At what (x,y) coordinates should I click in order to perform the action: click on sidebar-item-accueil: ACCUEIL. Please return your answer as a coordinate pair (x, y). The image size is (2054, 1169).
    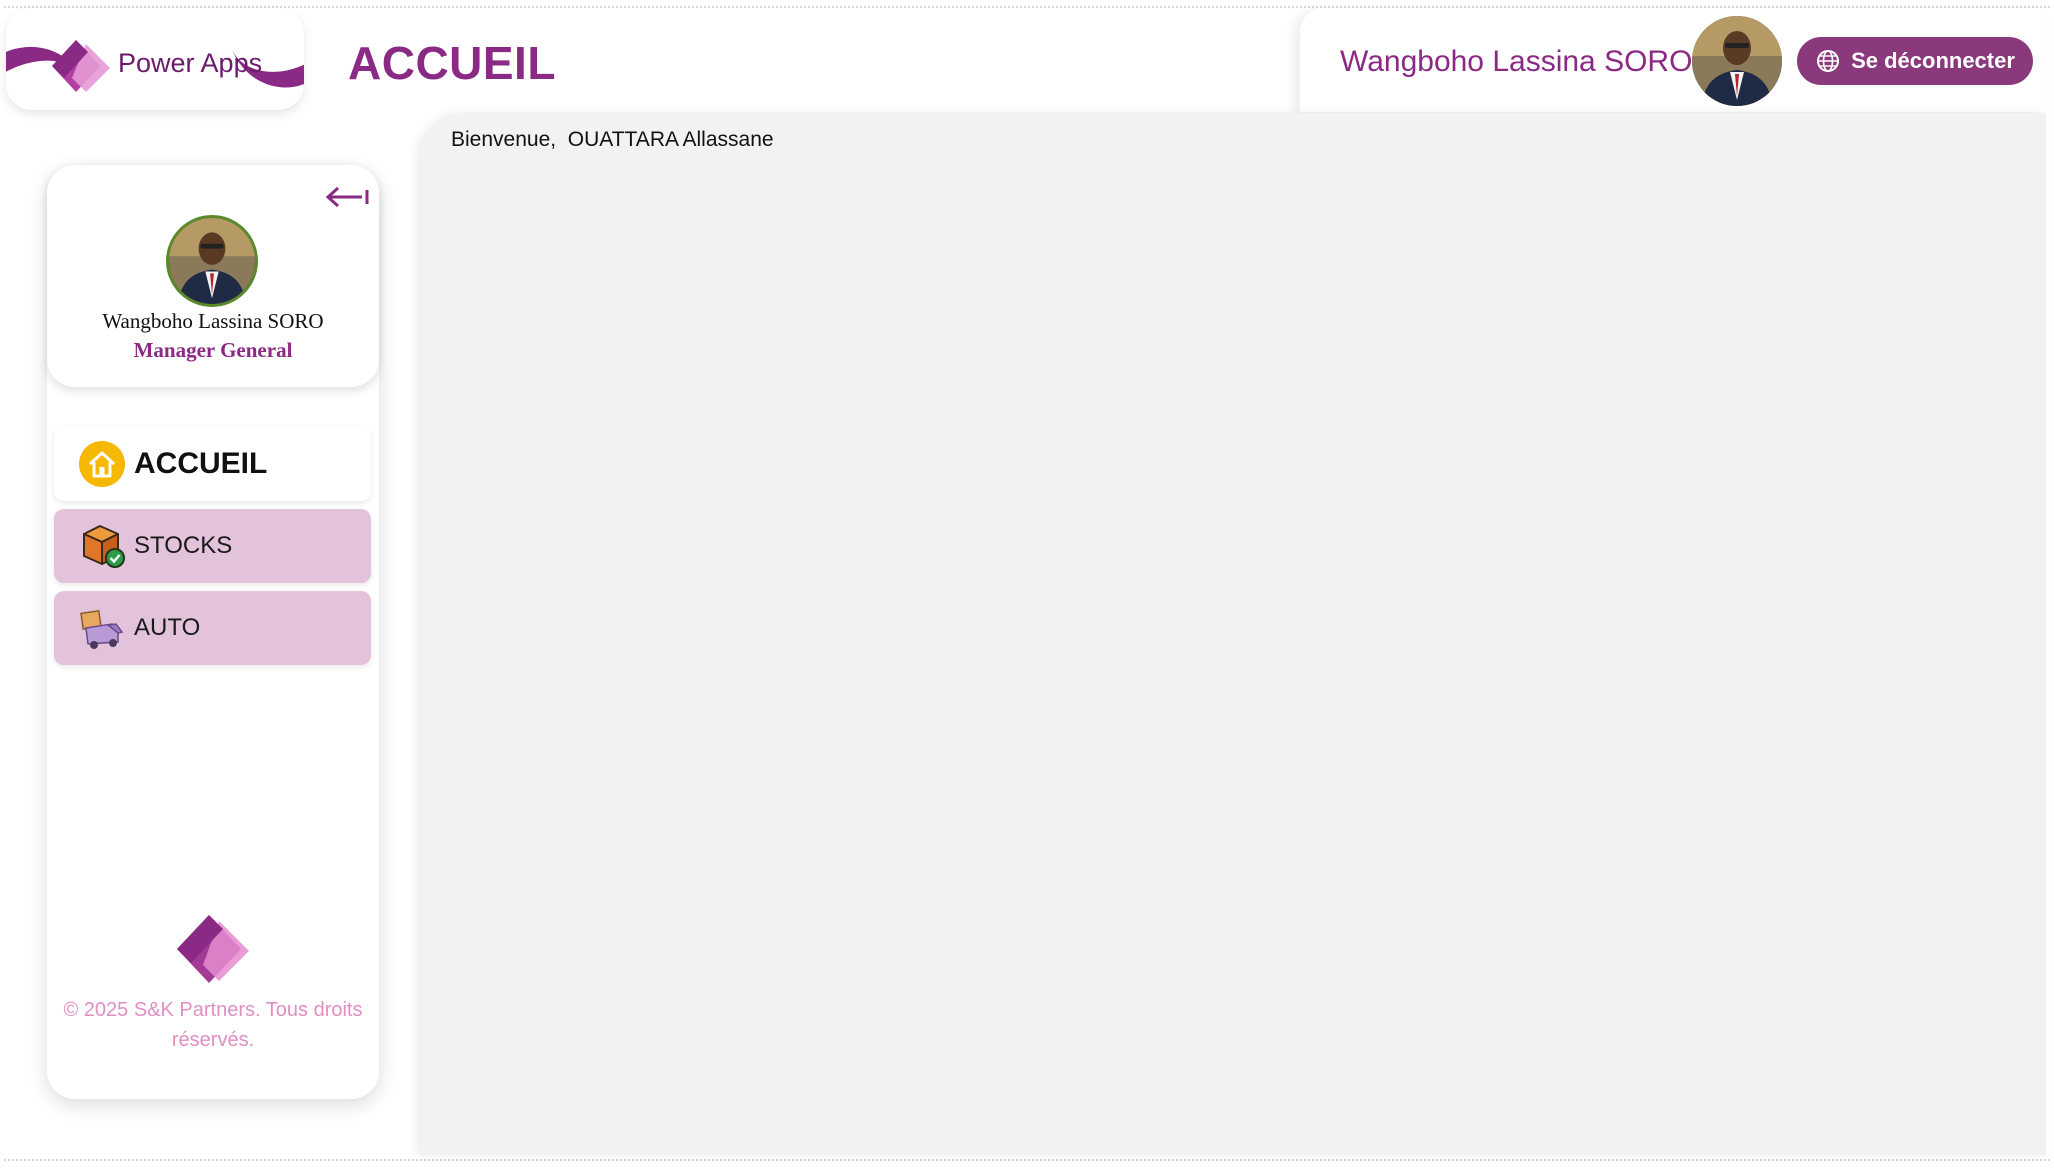
    Looking at the image, I should click on (212, 464).